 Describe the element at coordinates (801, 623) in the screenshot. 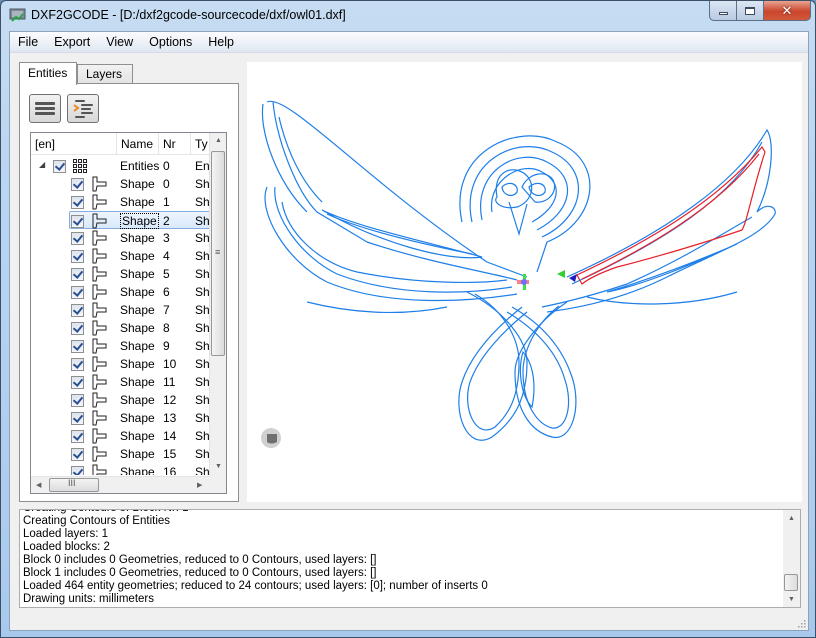

I see `resize-grip-icon` at that location.